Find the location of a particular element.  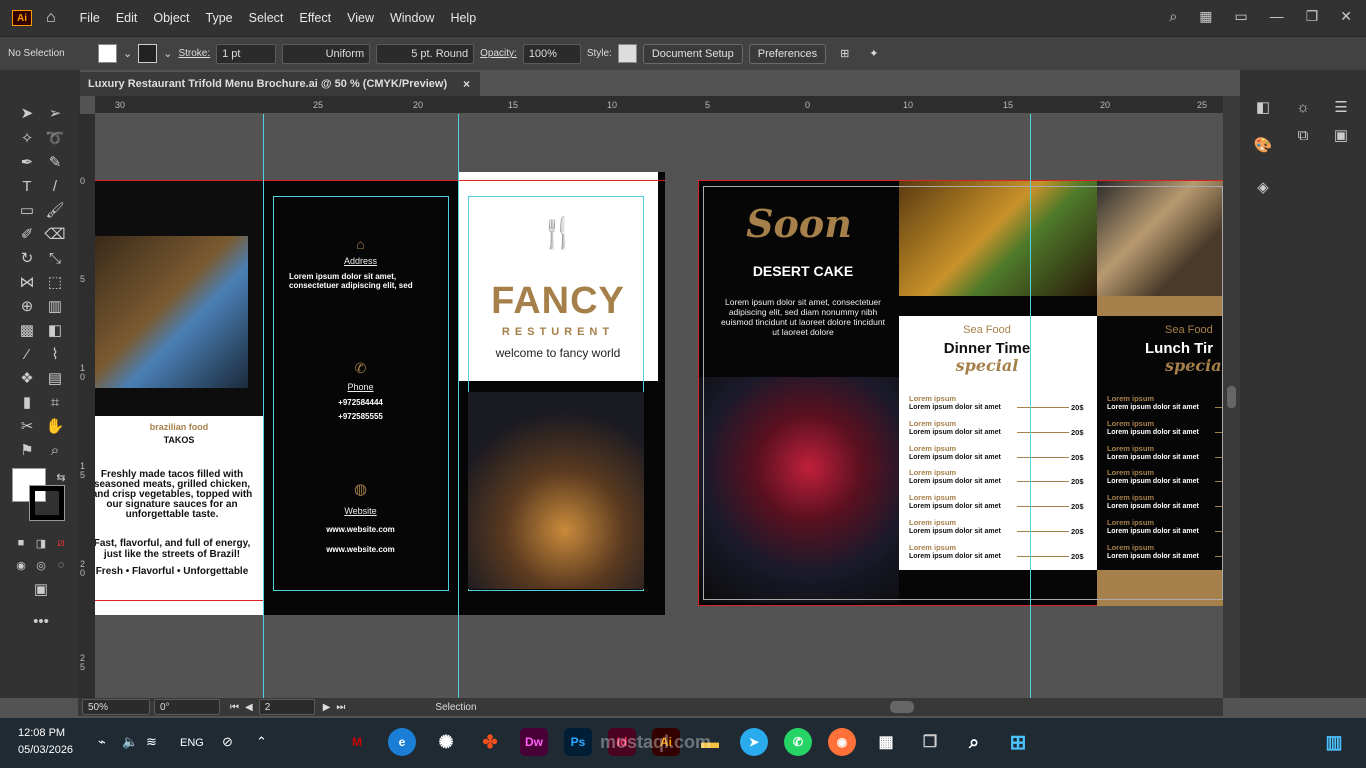

first-artboard-icon: ⏮ is located at coordinates (234, 707).